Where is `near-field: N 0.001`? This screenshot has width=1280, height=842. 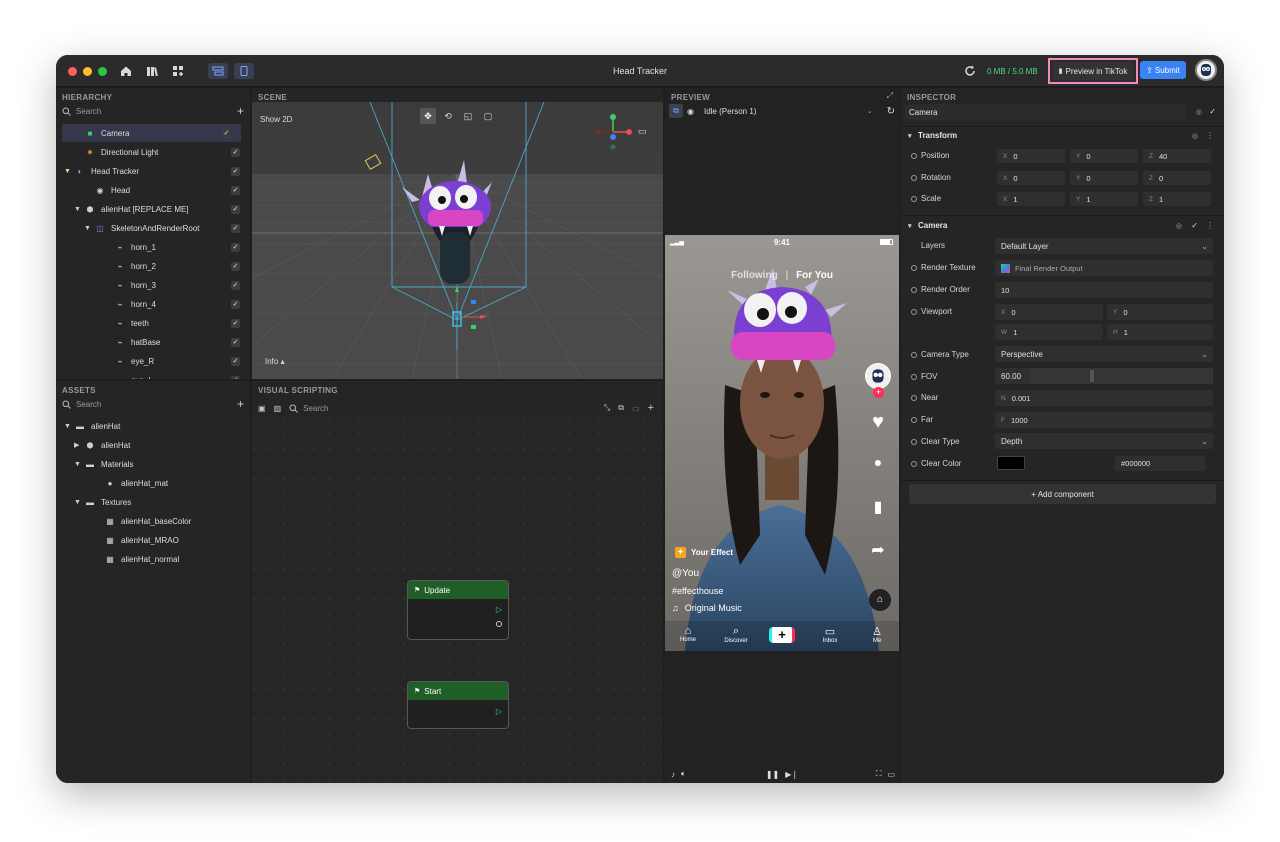
near-field: N 0.001 is located at coordinates (1104, 398).